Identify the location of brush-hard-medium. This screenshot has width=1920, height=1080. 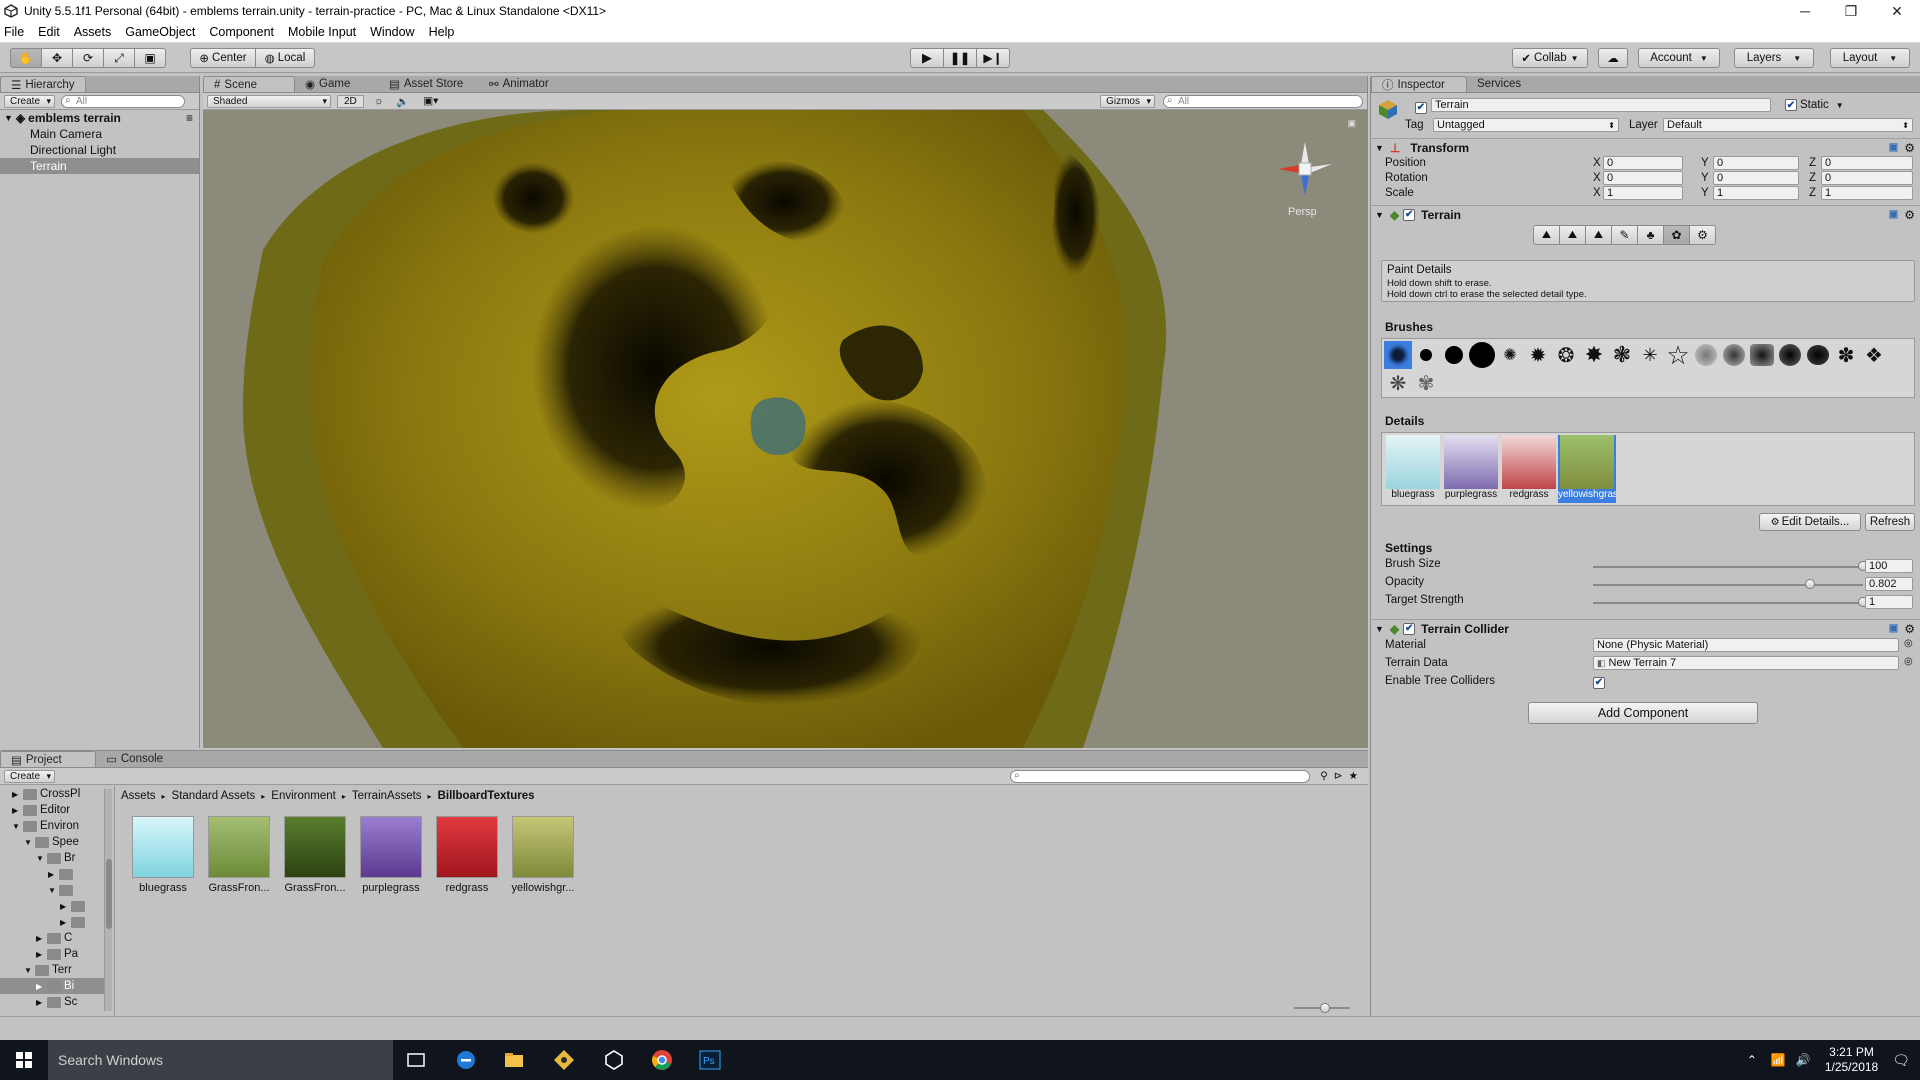
(1454, 355).